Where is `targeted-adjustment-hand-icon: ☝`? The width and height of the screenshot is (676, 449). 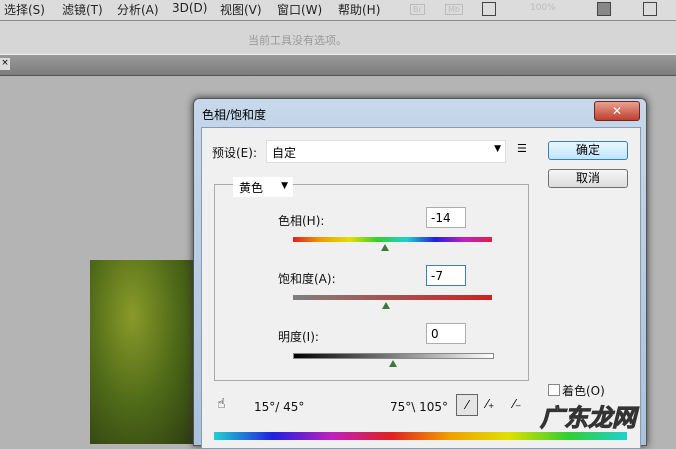
targeted-adjustment-hand-icon: ☝ is located at coordinates (221, 404).